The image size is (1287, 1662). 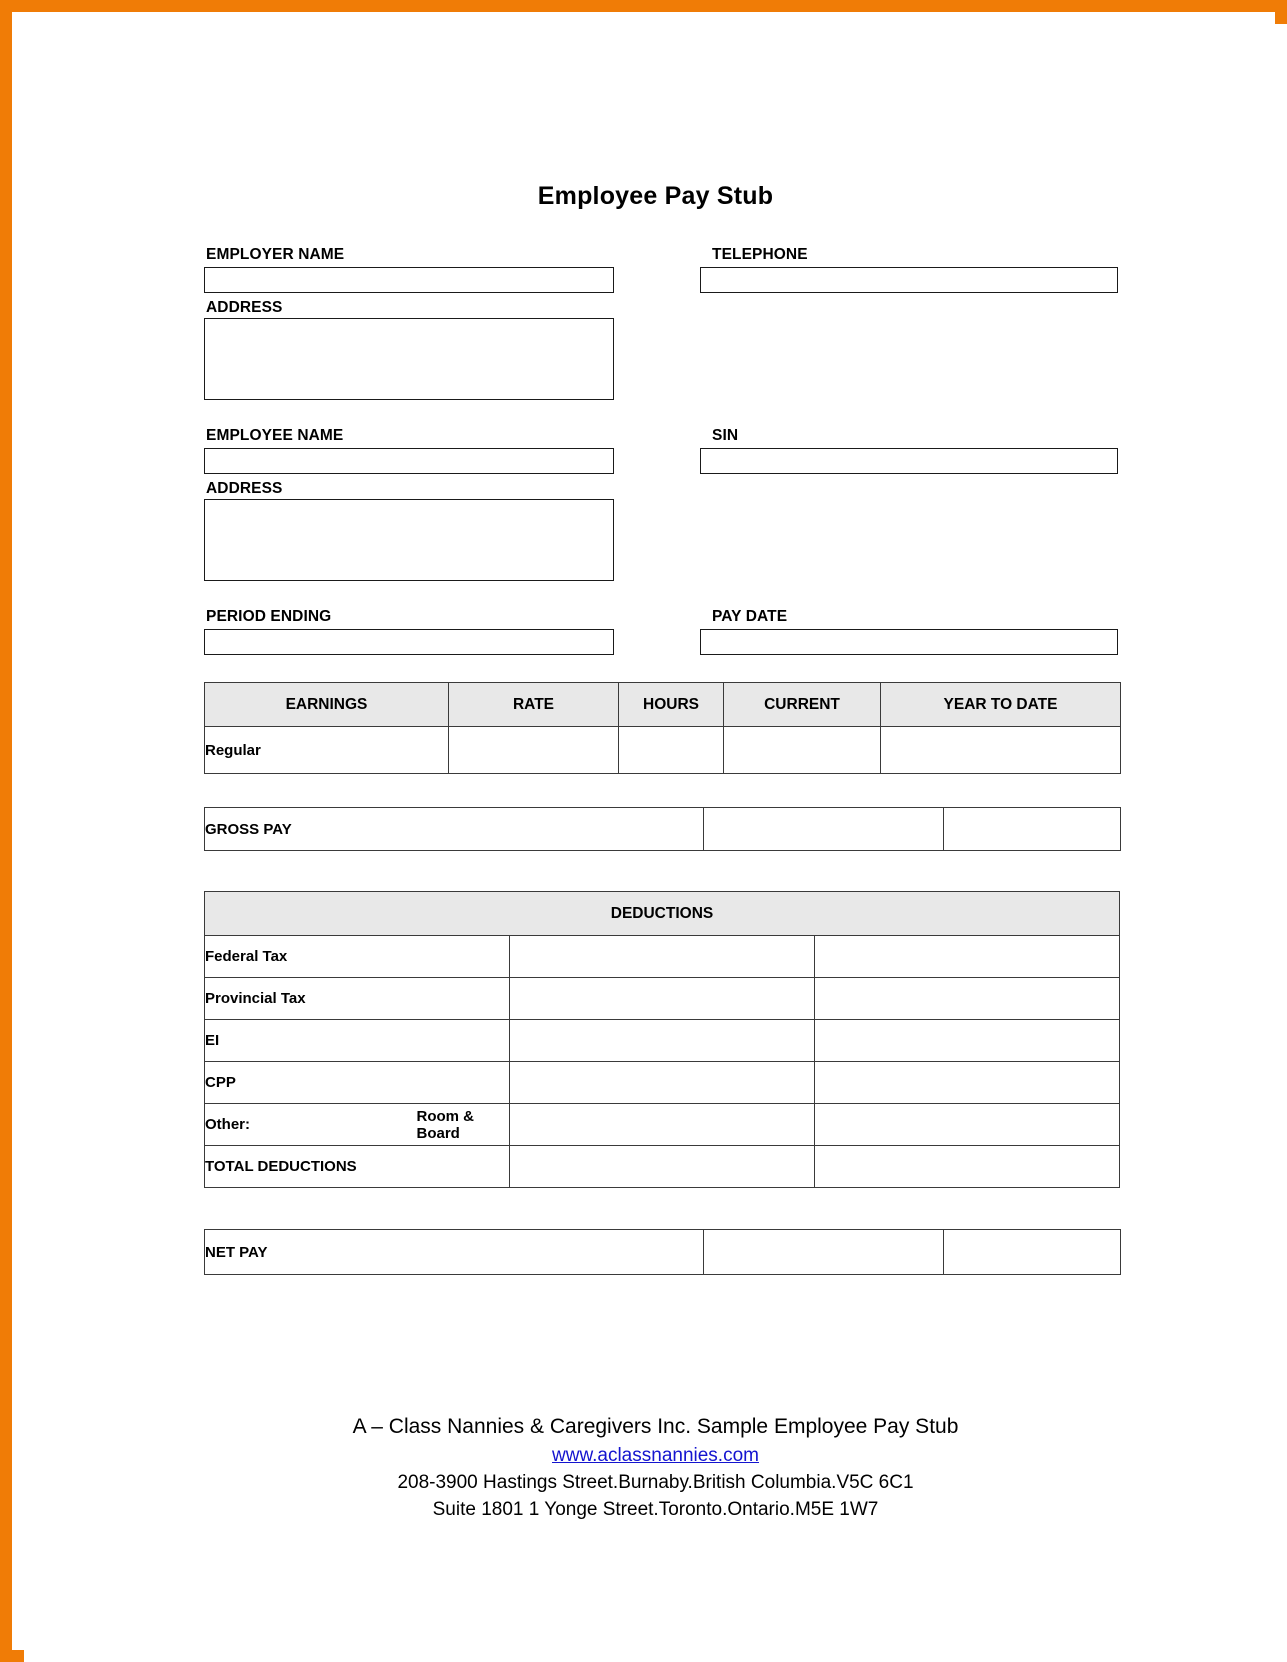 I want to click on table-row: Provincial Tax, so click(x=662, y=998).